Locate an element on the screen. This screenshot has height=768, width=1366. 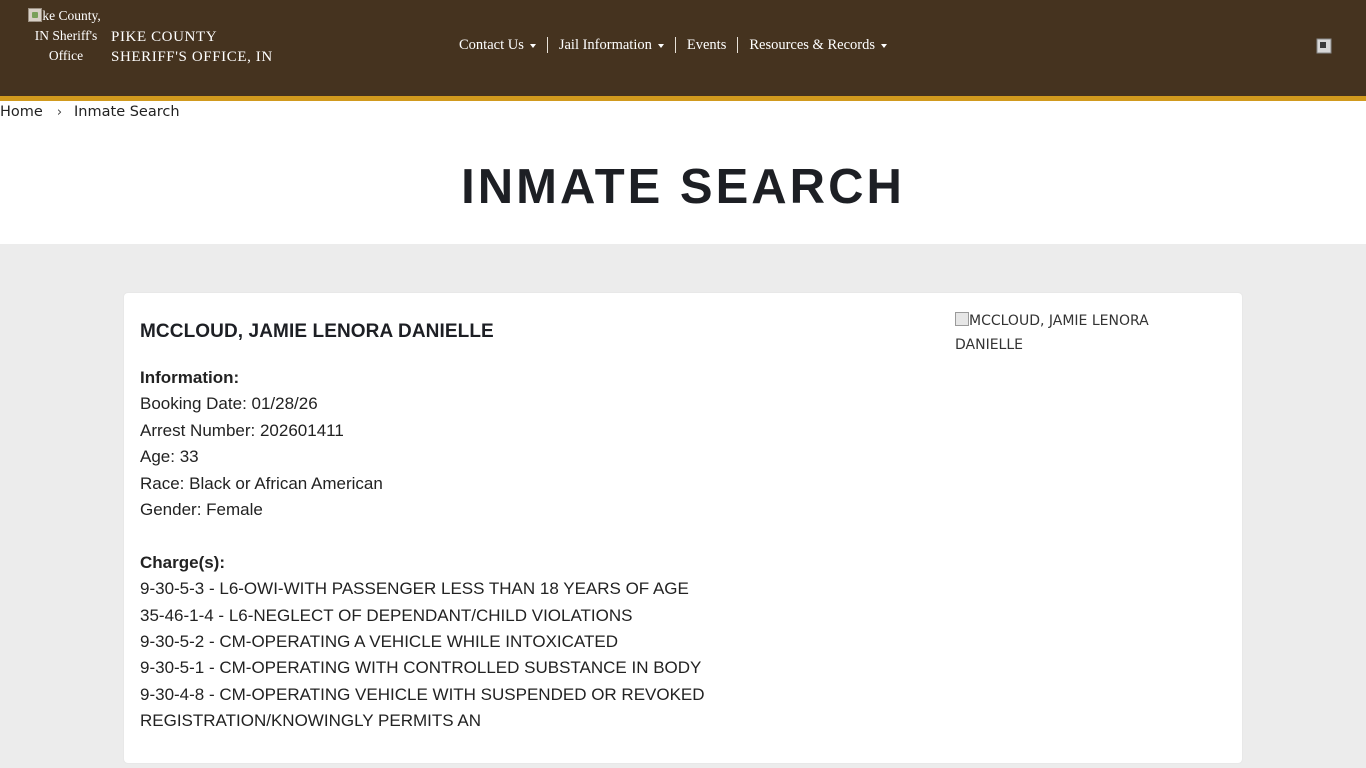
nav-events: Events is located at coordinates (705, 45).